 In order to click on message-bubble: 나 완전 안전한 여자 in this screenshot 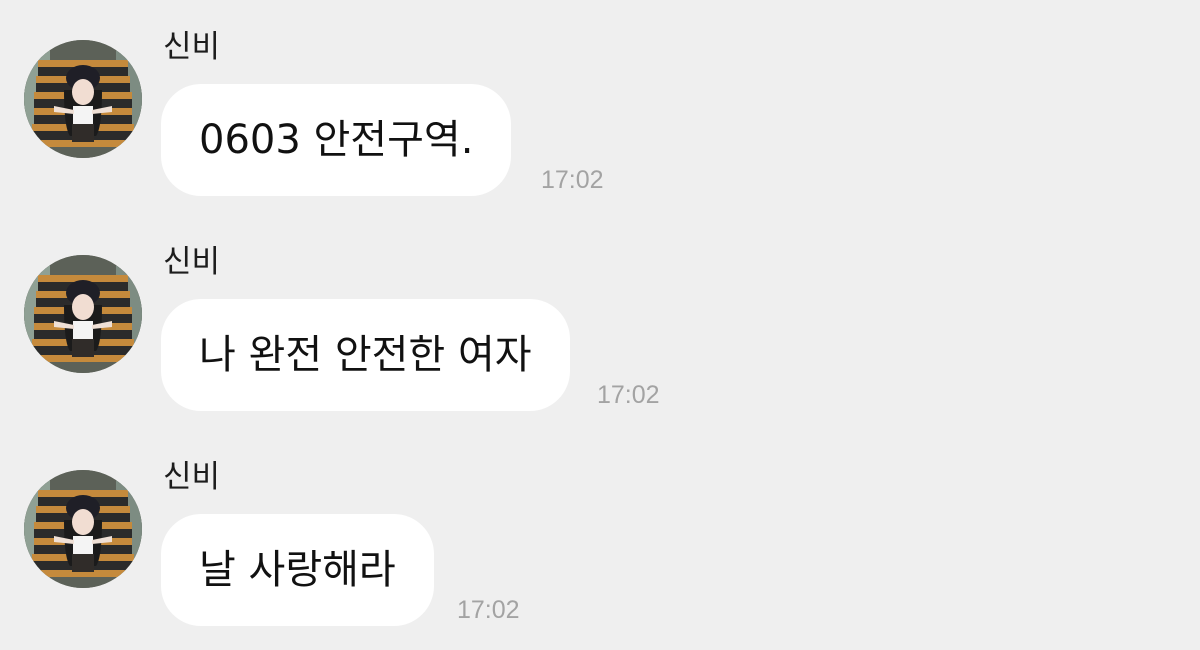, I will do `click(365, 355)`.